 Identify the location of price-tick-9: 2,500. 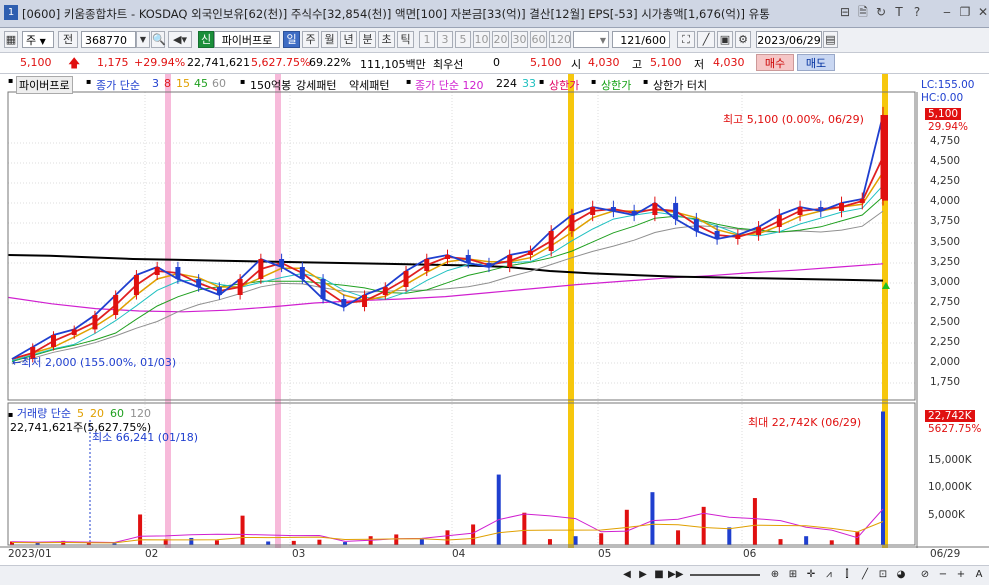
(945, 321).